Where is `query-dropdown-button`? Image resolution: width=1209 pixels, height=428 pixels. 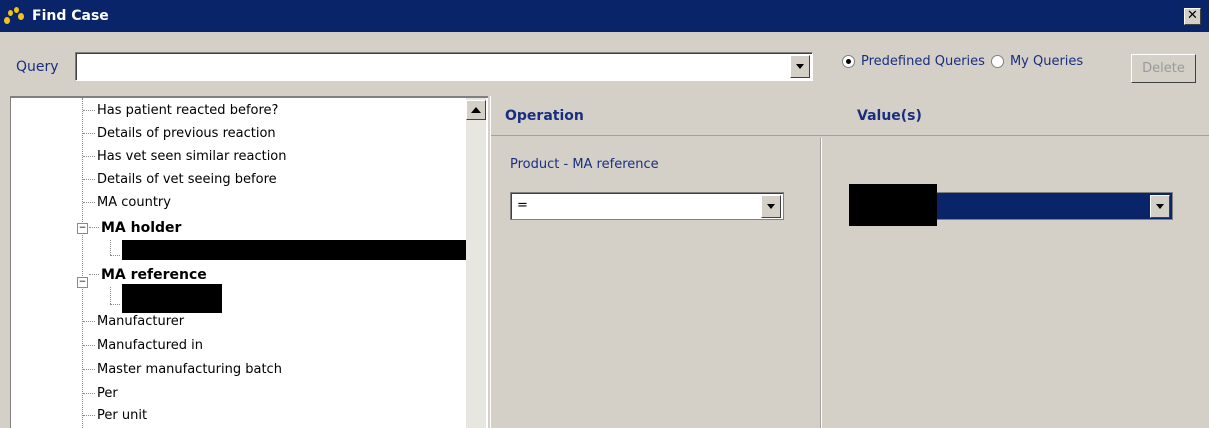
query-dropdown-button is located at coordinates (800, 66).